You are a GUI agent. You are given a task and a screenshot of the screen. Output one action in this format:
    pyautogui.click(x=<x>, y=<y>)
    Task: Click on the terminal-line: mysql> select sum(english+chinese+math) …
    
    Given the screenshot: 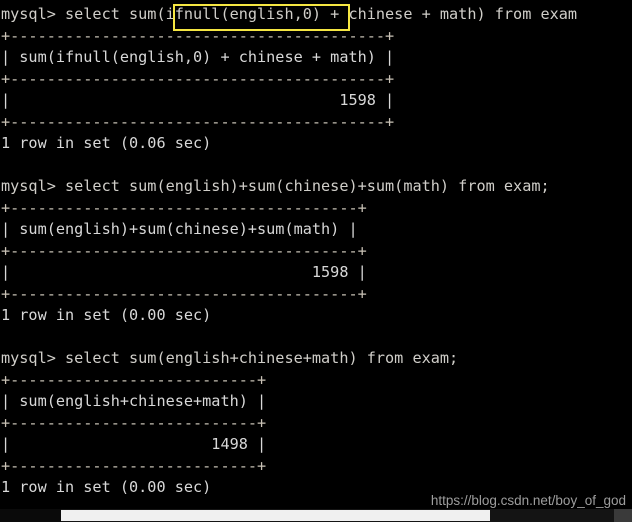 What is the action you would take?
    pyautogui.click(x=230, y=358)
    